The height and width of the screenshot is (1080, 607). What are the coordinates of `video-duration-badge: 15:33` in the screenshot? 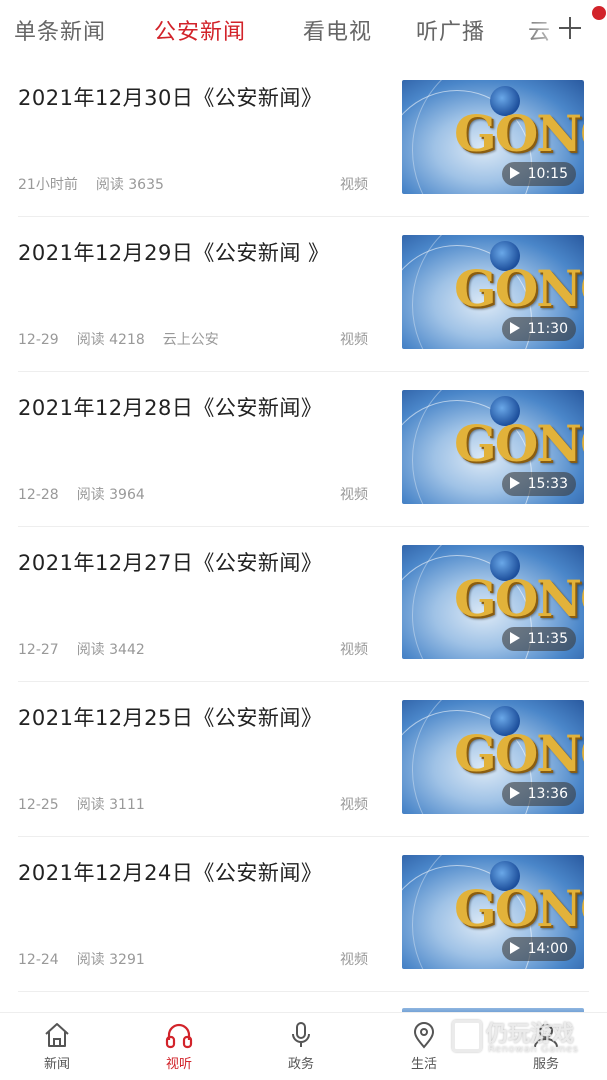 It's located at (538, 484).